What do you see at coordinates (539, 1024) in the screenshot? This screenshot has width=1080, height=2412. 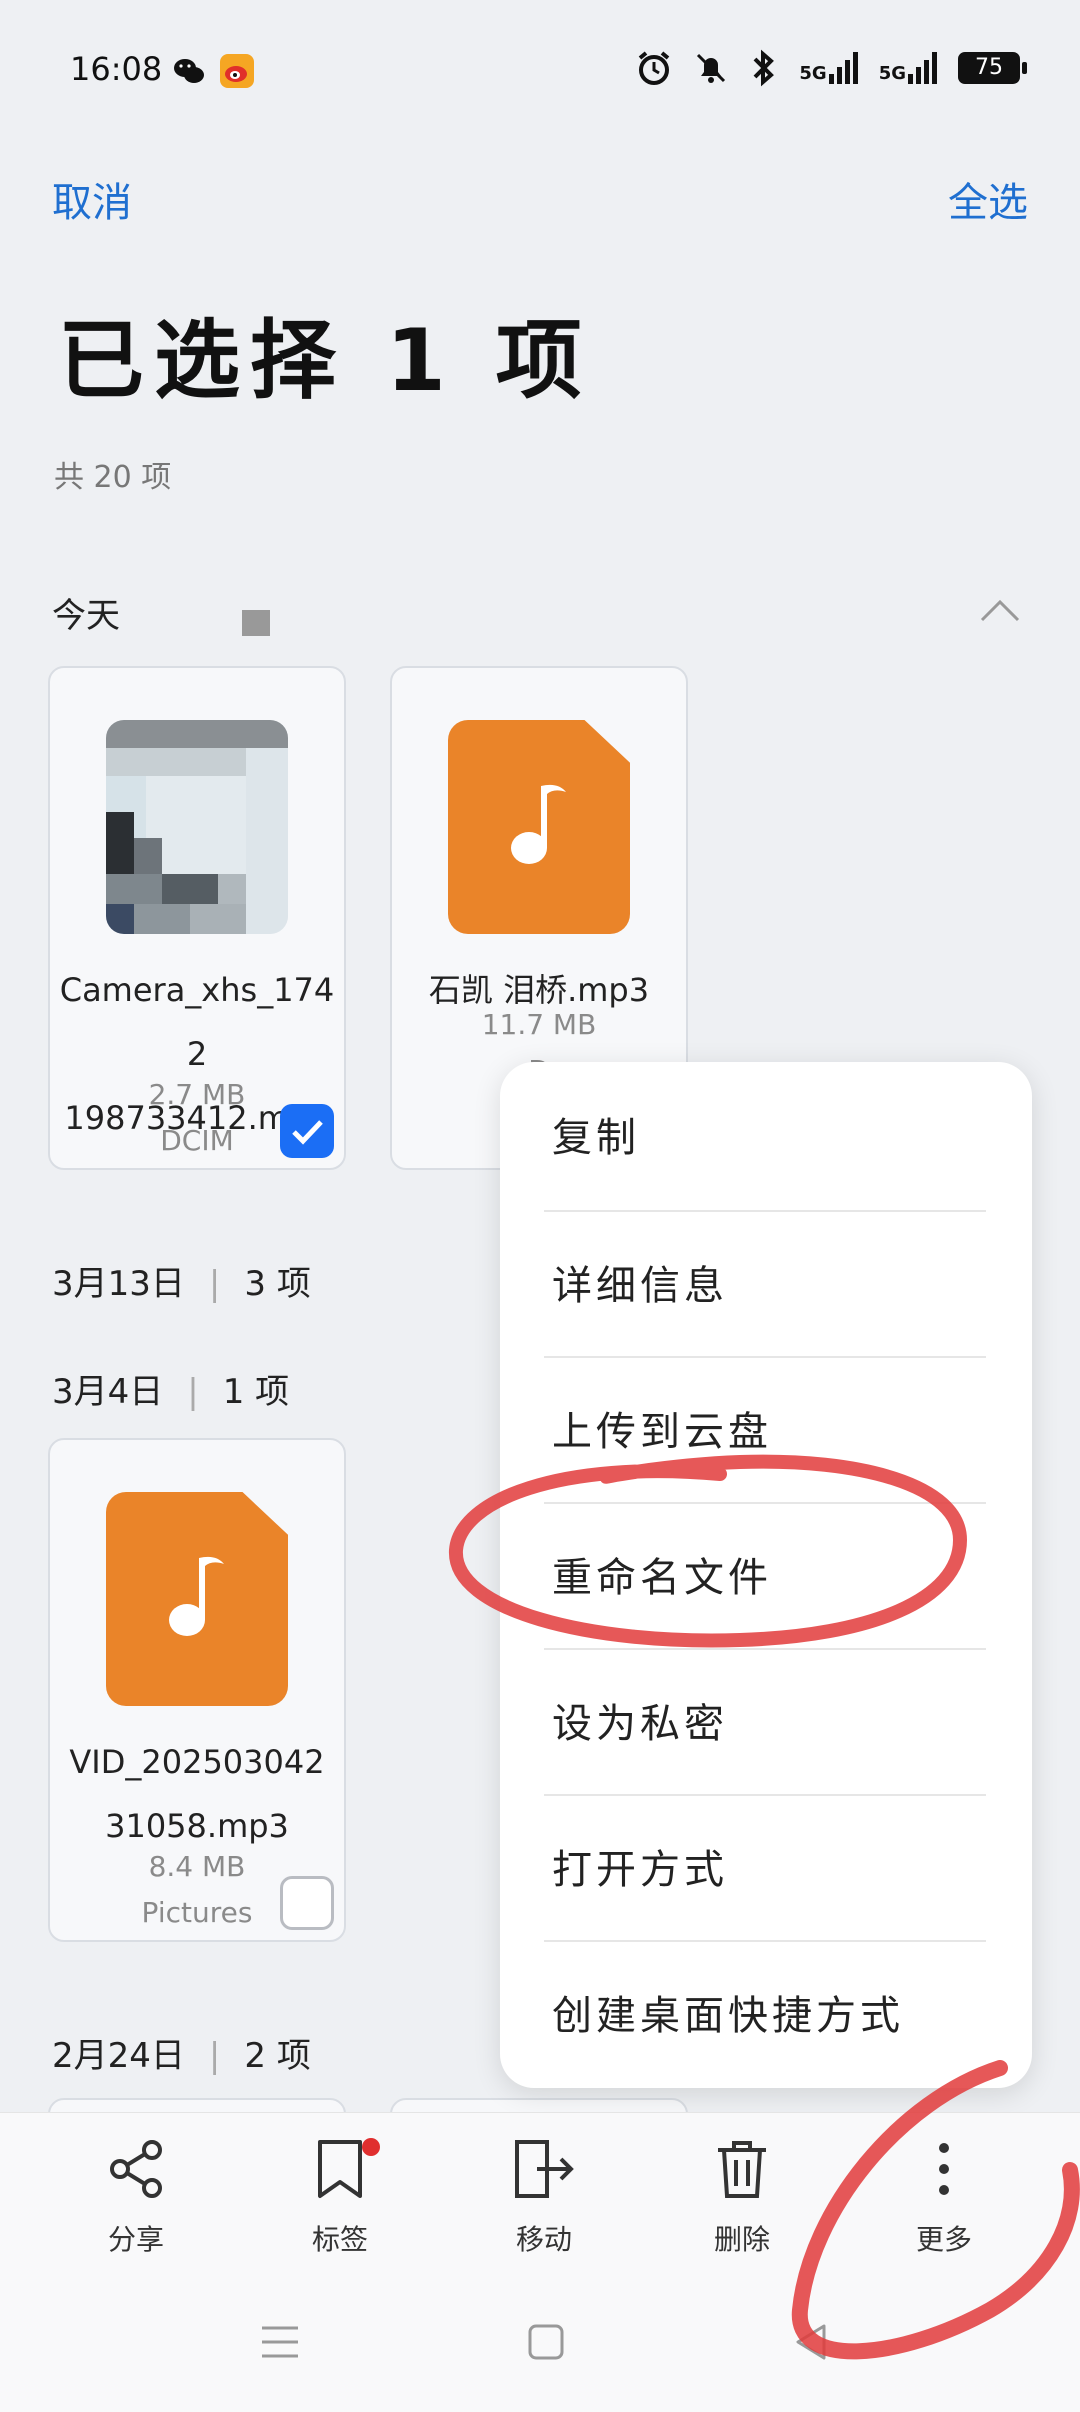 I see `file-size: 11.7 MB` at bounding box center [539, 1024].